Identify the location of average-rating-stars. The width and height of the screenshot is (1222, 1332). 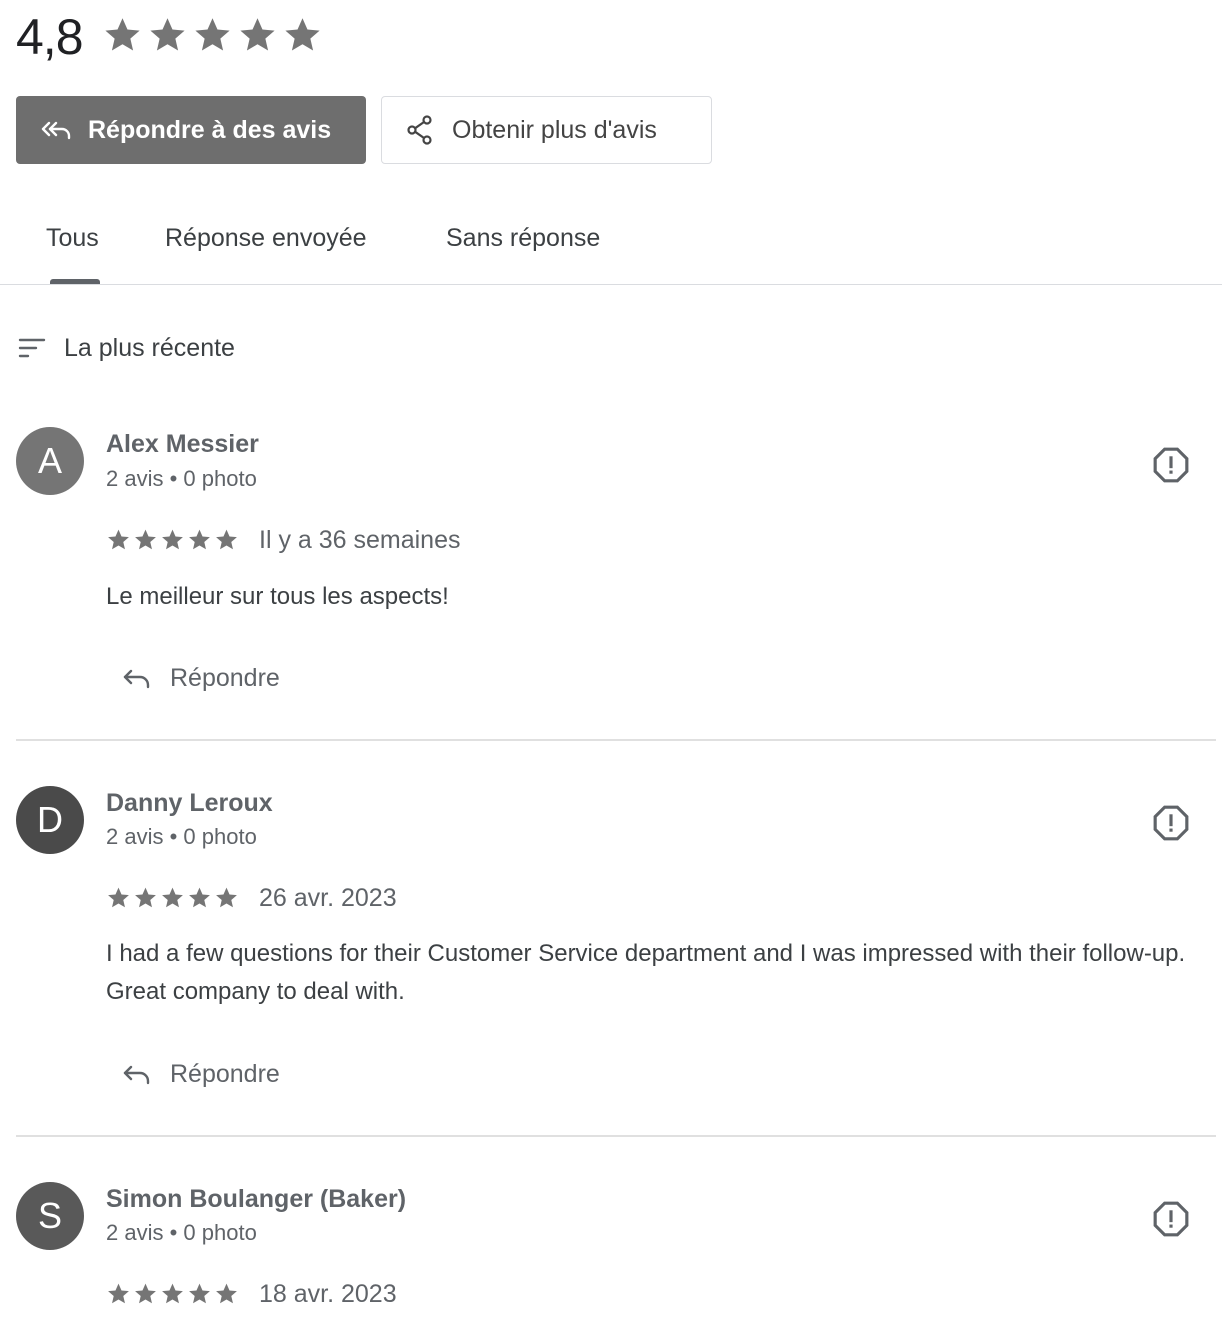
(212, 37).